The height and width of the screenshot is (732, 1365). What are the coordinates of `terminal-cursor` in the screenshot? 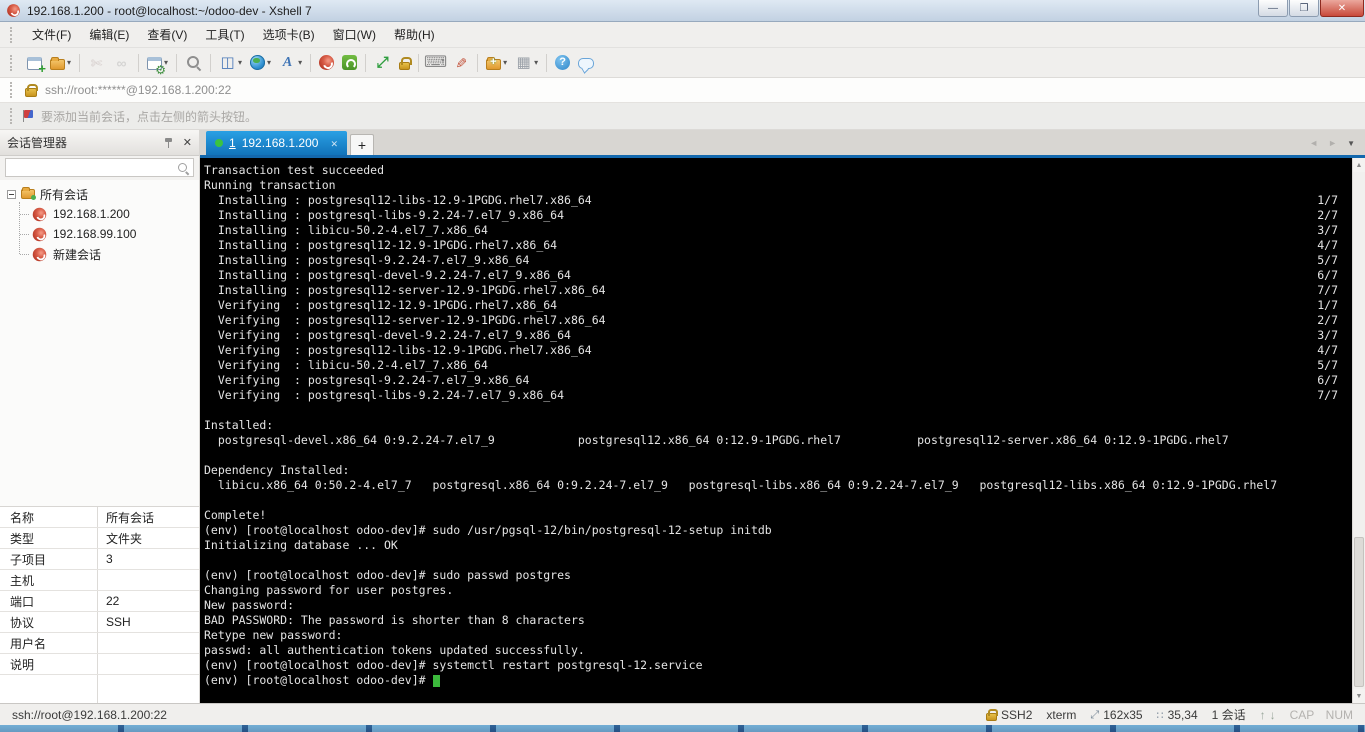 It's located at (437, 680).